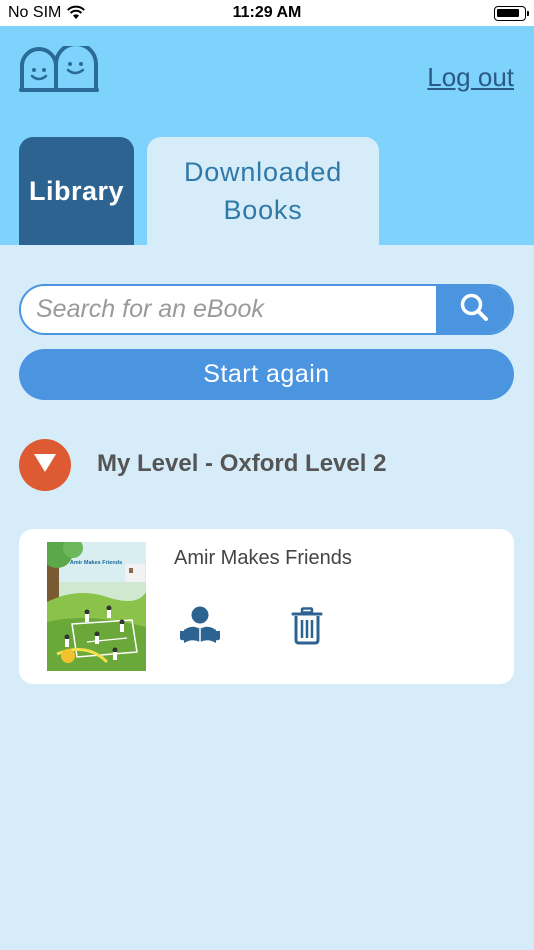 The height and width of the screenshot is (950, 534). What do you see at coordinates (511, 13) in the screenshot?
I see `battery-icon` at bounding box center [511, 13].